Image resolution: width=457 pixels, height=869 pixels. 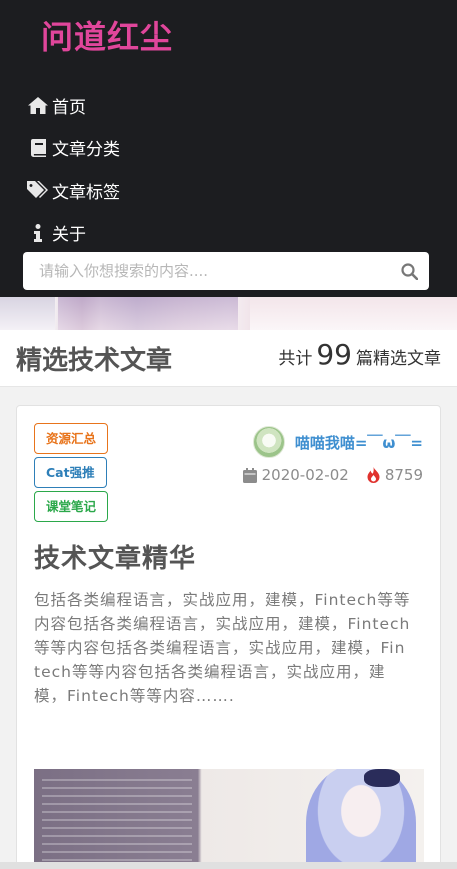 I want to click on info-icon, so click(x=38, y=232).